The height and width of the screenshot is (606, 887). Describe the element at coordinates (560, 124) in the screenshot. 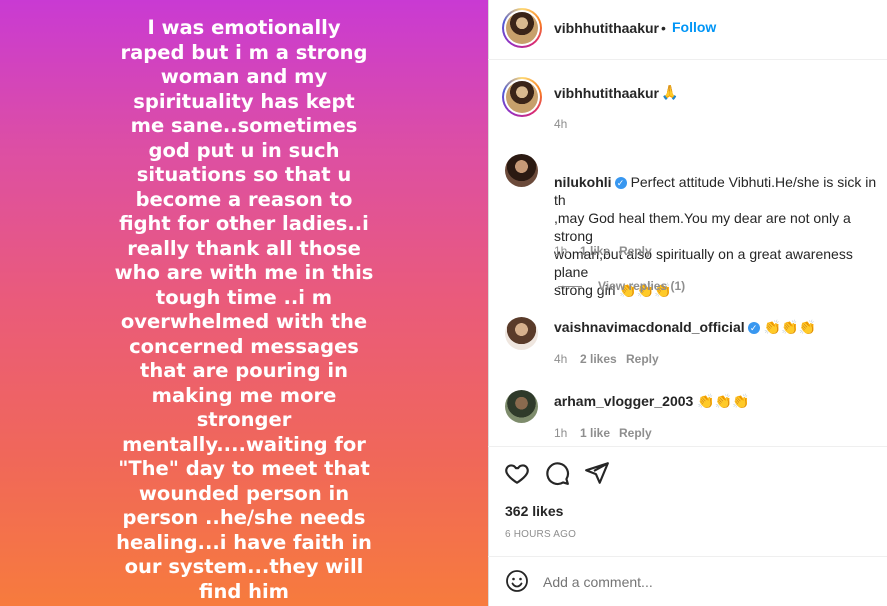

I see `caption-time: 4h` at that location.